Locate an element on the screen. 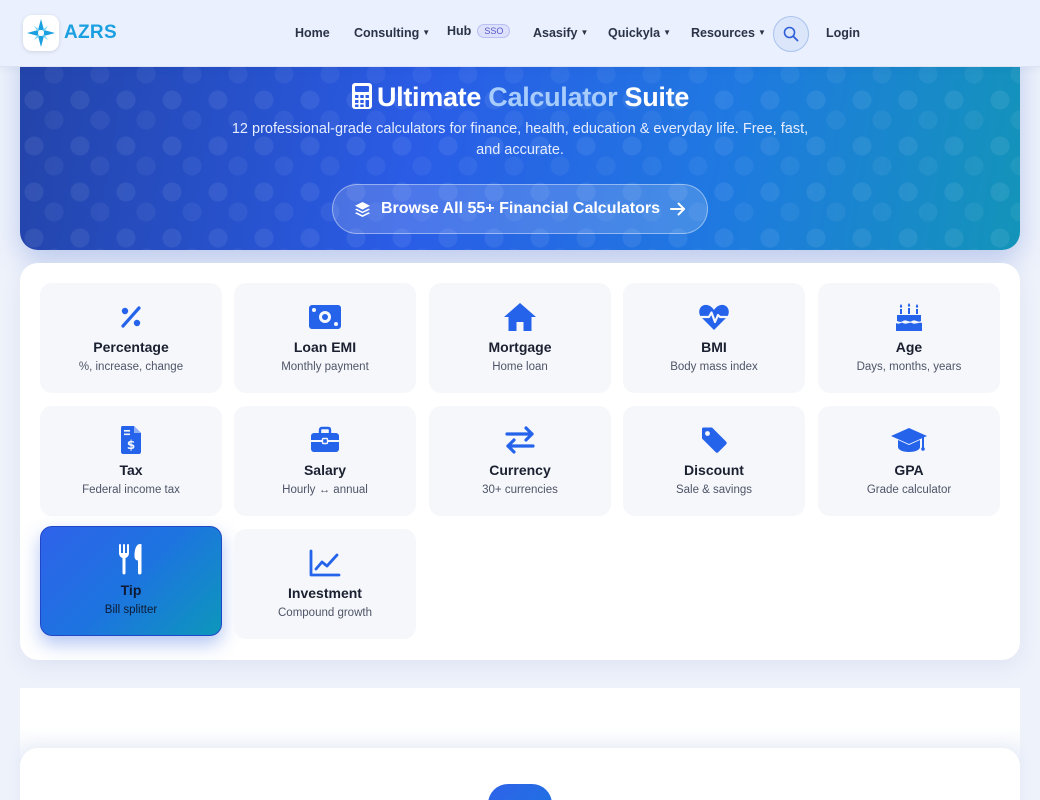  nav-item-label: Home is located at coordinates (312, 33).